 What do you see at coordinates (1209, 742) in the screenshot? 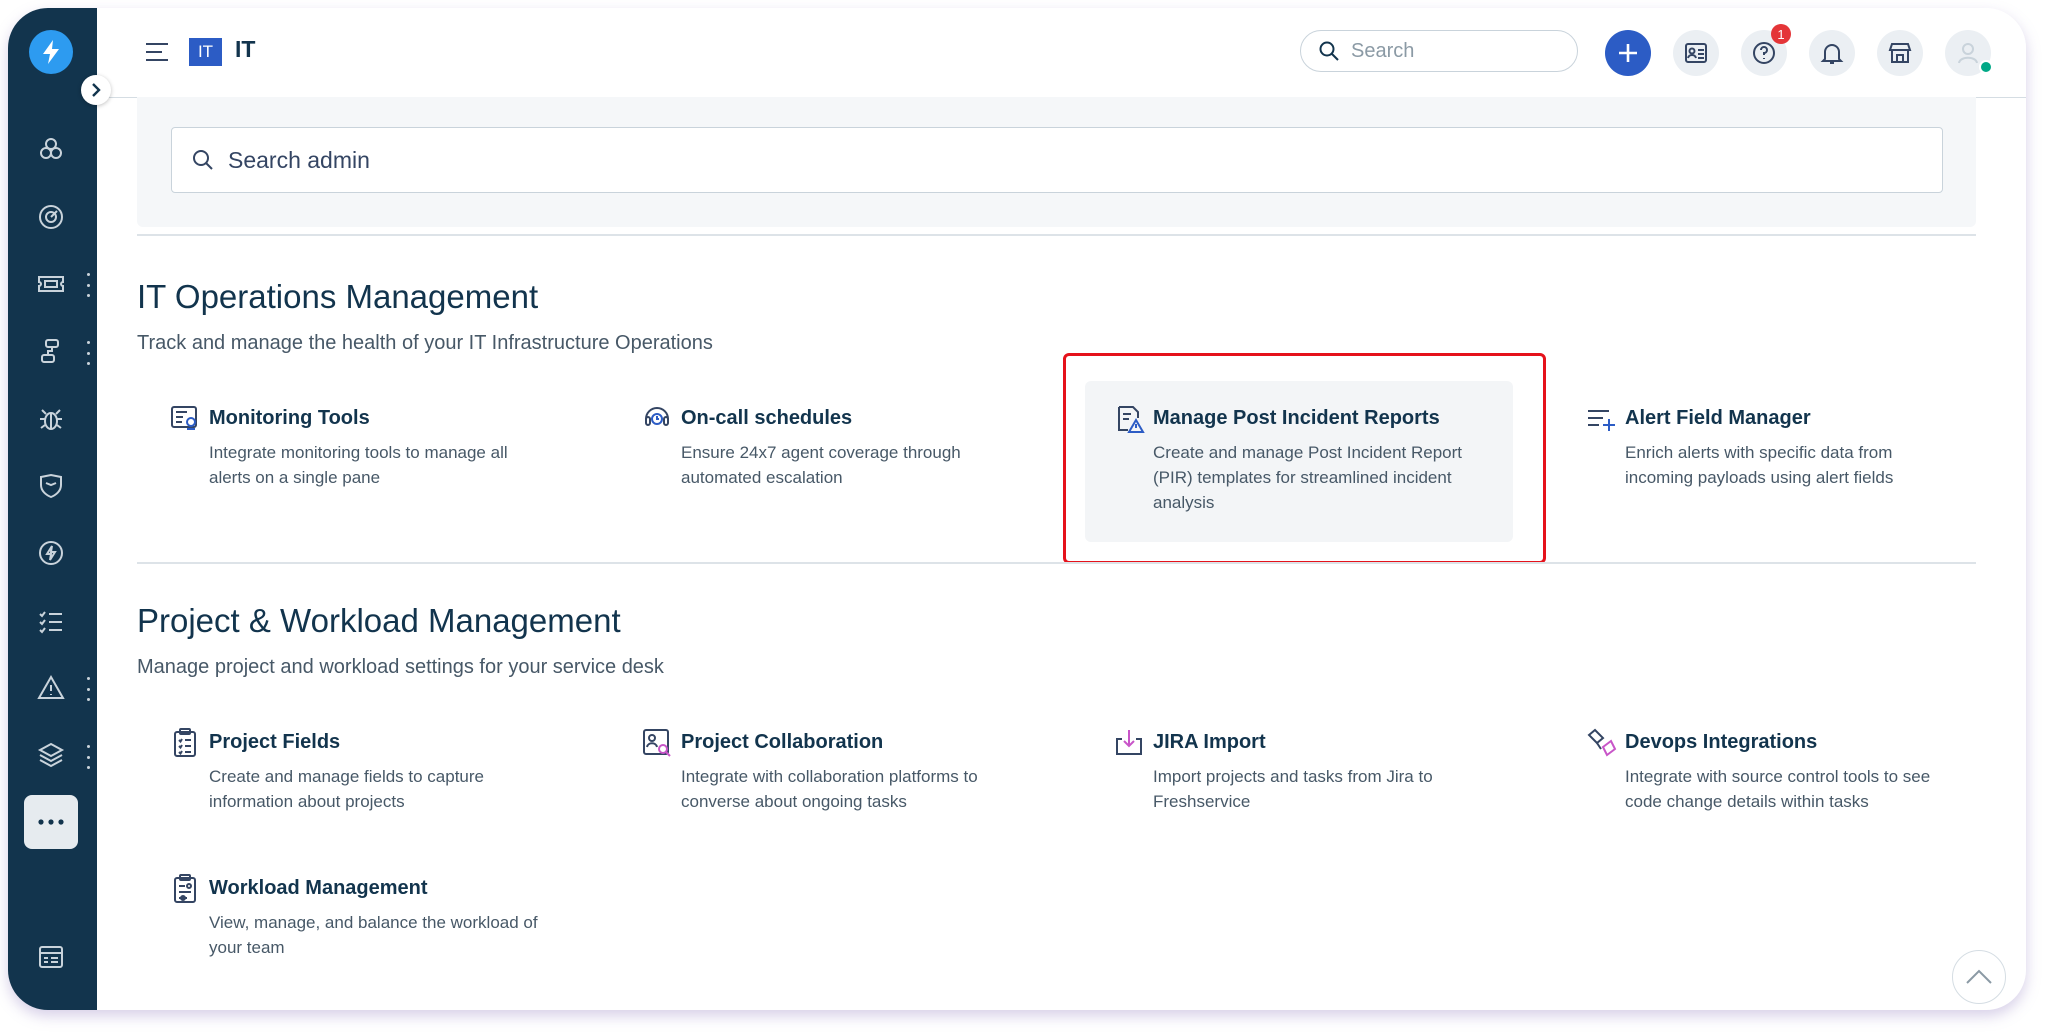
I see `card-title: JIRA Import` at bounding box center [1209, 742].